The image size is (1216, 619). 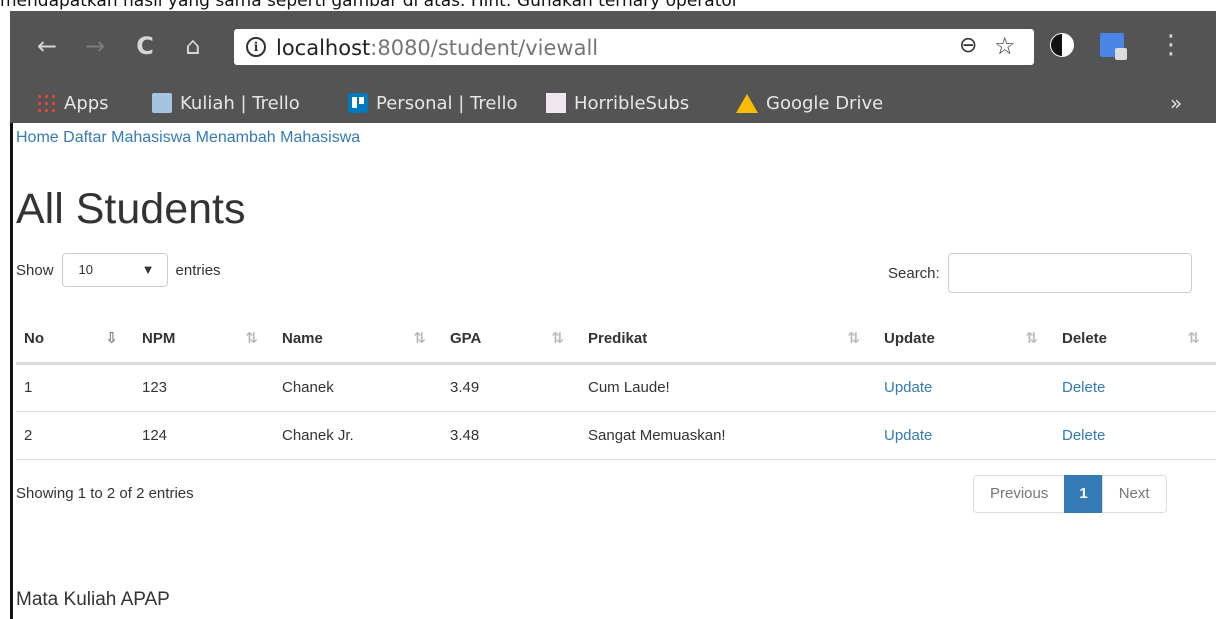 What do you see at coordinates (85, 269) in the screenshot?
I see `page-length-value: 10` at bounding box center [85, 269].